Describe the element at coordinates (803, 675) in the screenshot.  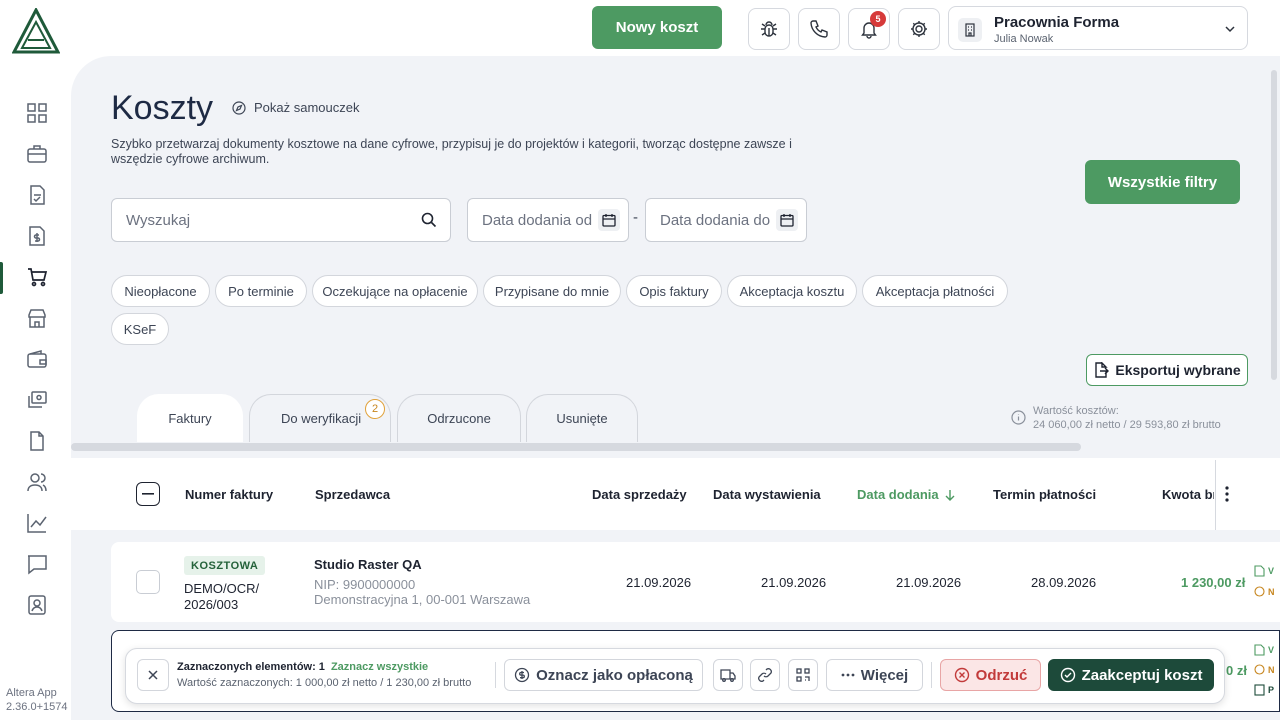
I see `qr-code-button` at that location.